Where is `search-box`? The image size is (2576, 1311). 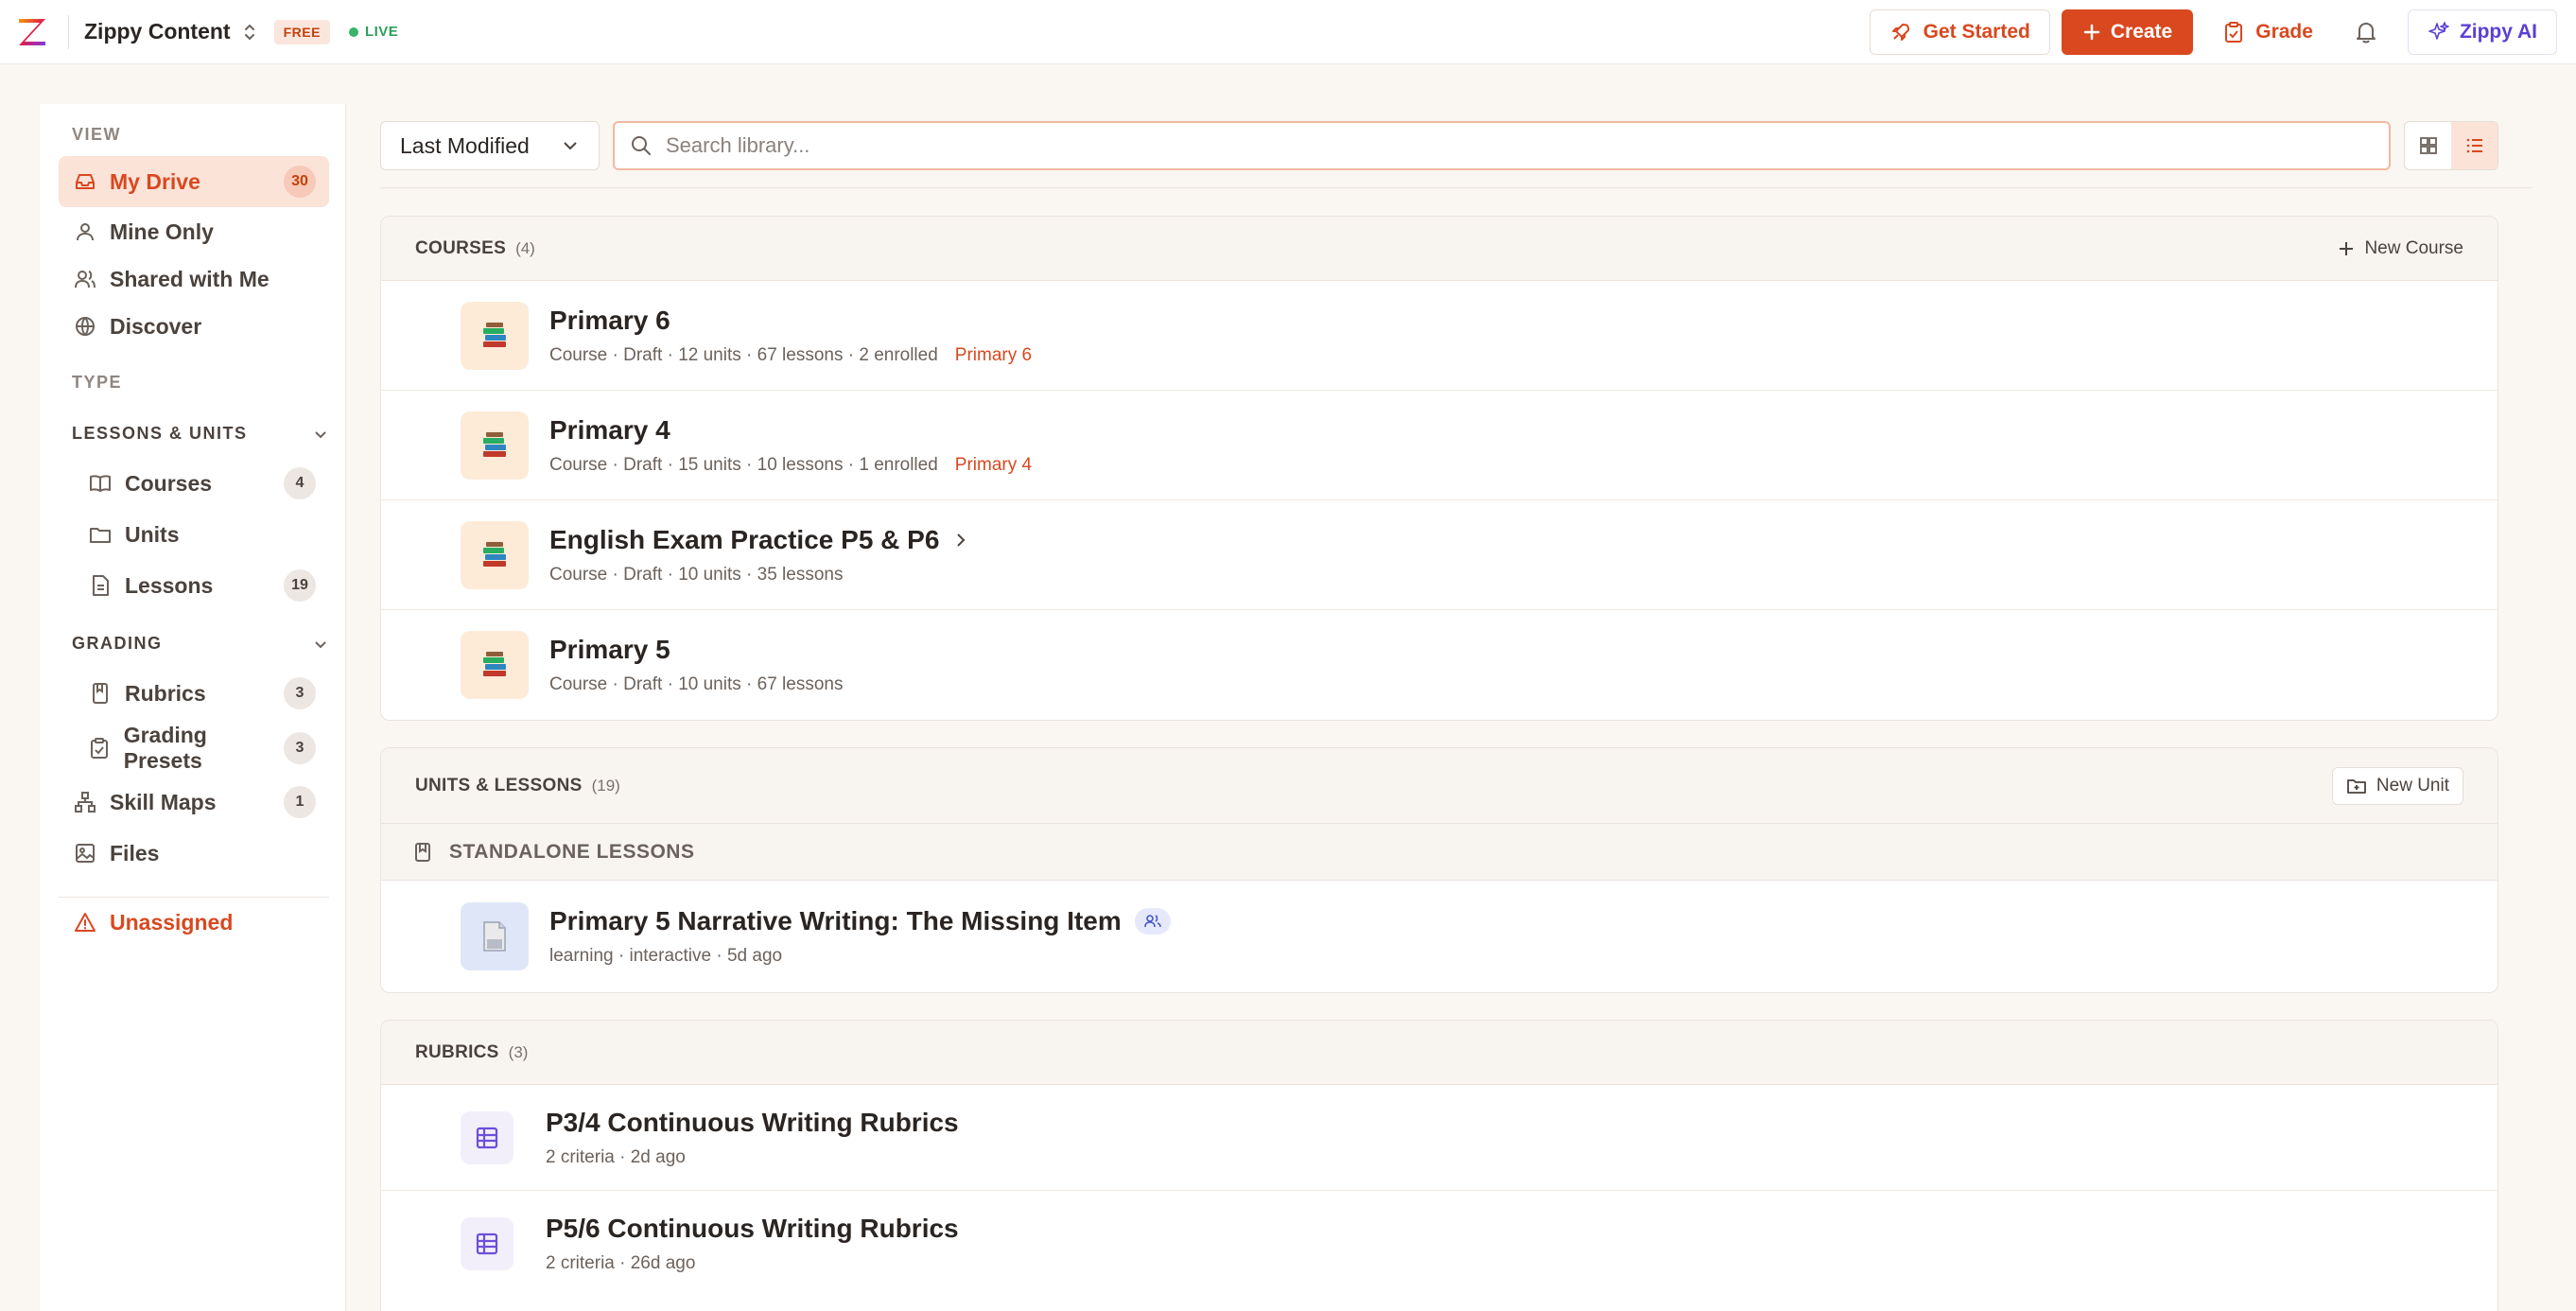 search-box is located at coordinates (1502, 145).